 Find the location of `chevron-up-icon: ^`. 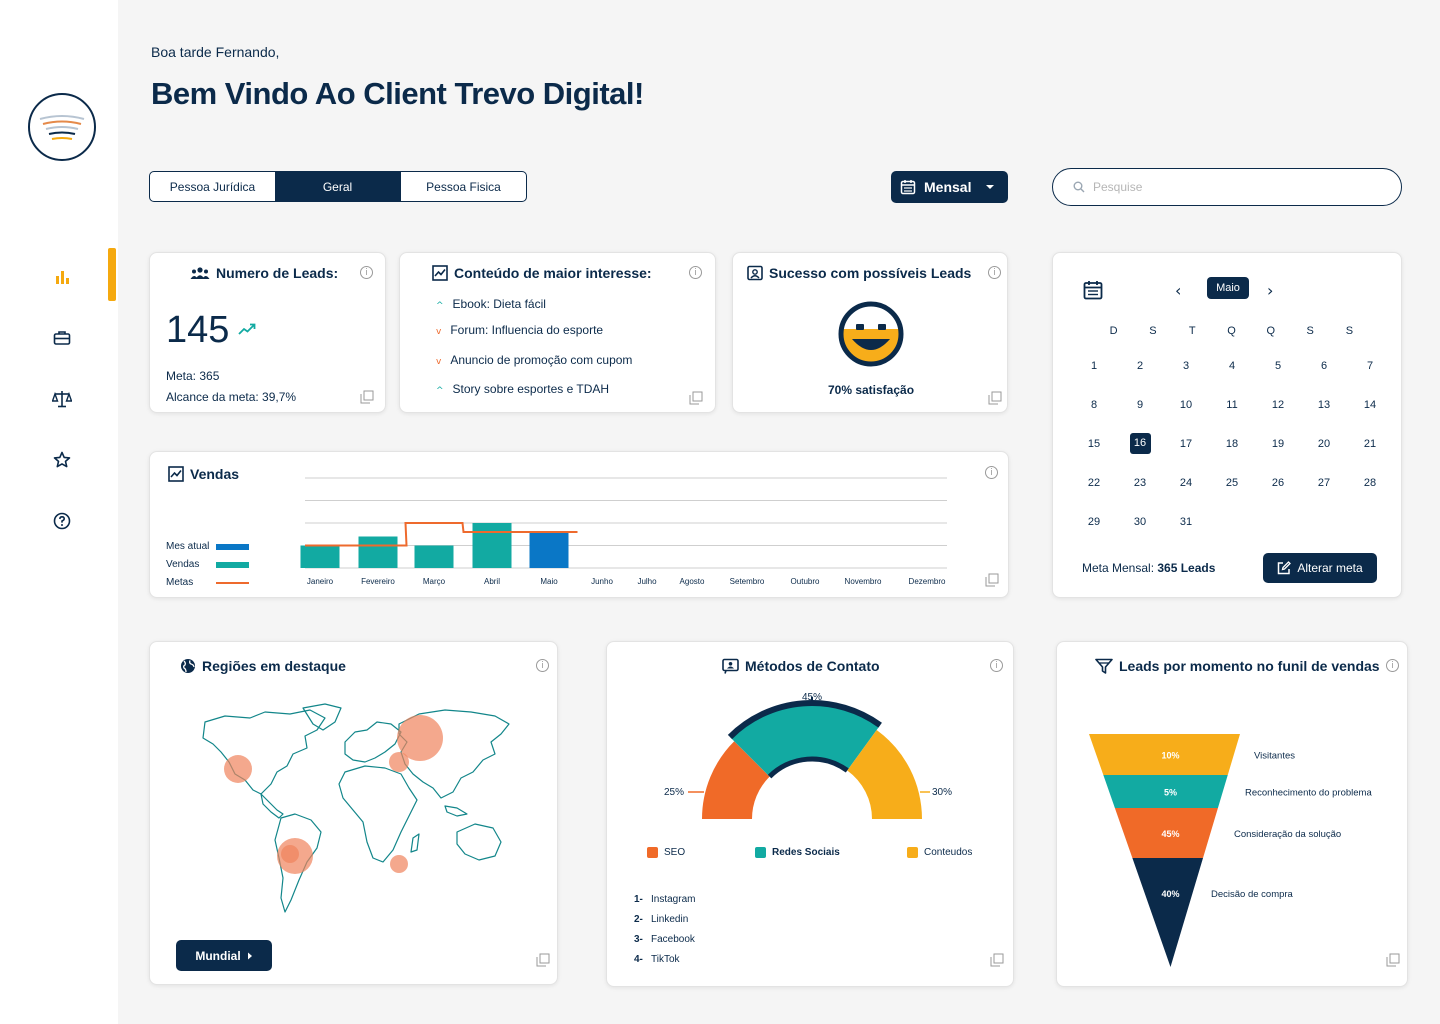

chevron-up-icon: ^ is located at coordinates (440, 391).